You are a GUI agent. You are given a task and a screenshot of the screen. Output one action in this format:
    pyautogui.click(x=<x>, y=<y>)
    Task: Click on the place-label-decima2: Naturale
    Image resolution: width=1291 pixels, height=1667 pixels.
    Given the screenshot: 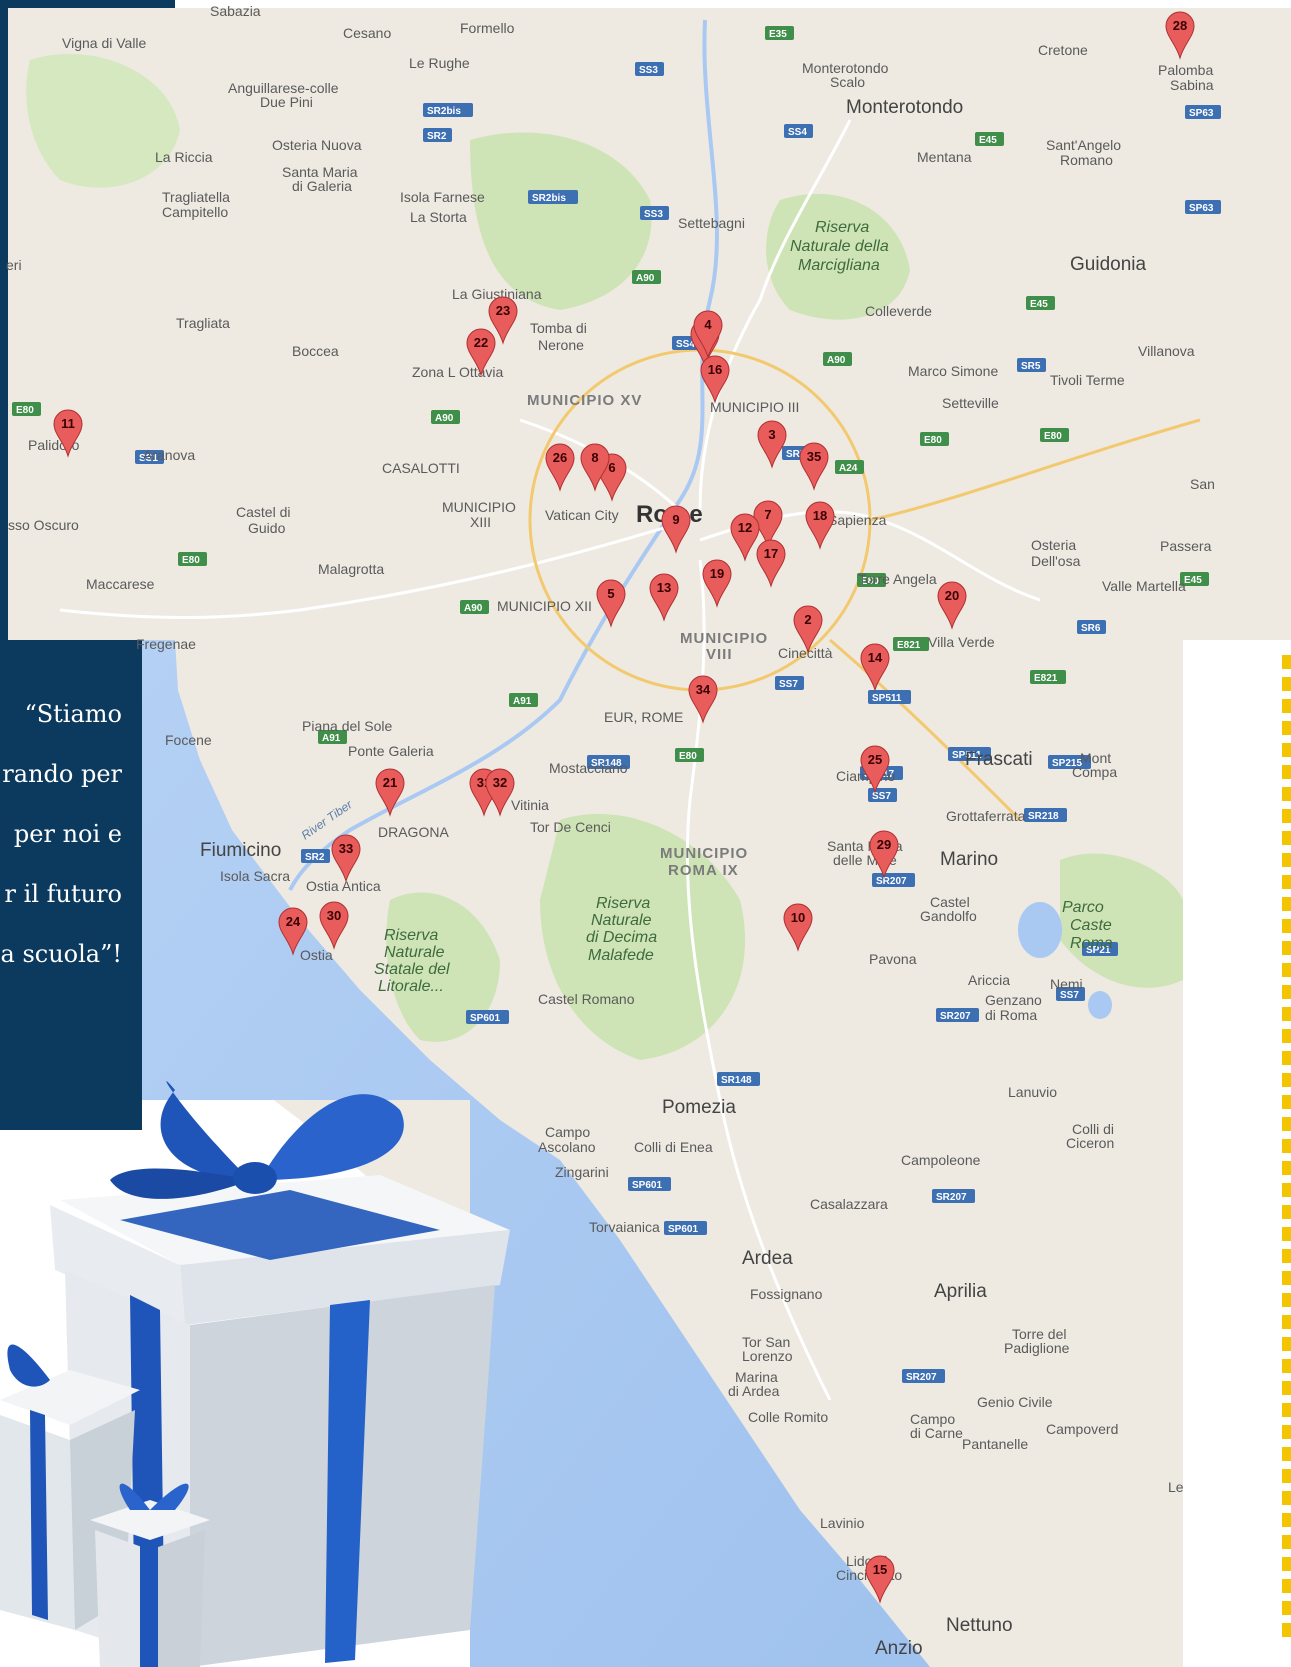 What is the action you would take?
    pyautogui.click(x=621, y=920)
    